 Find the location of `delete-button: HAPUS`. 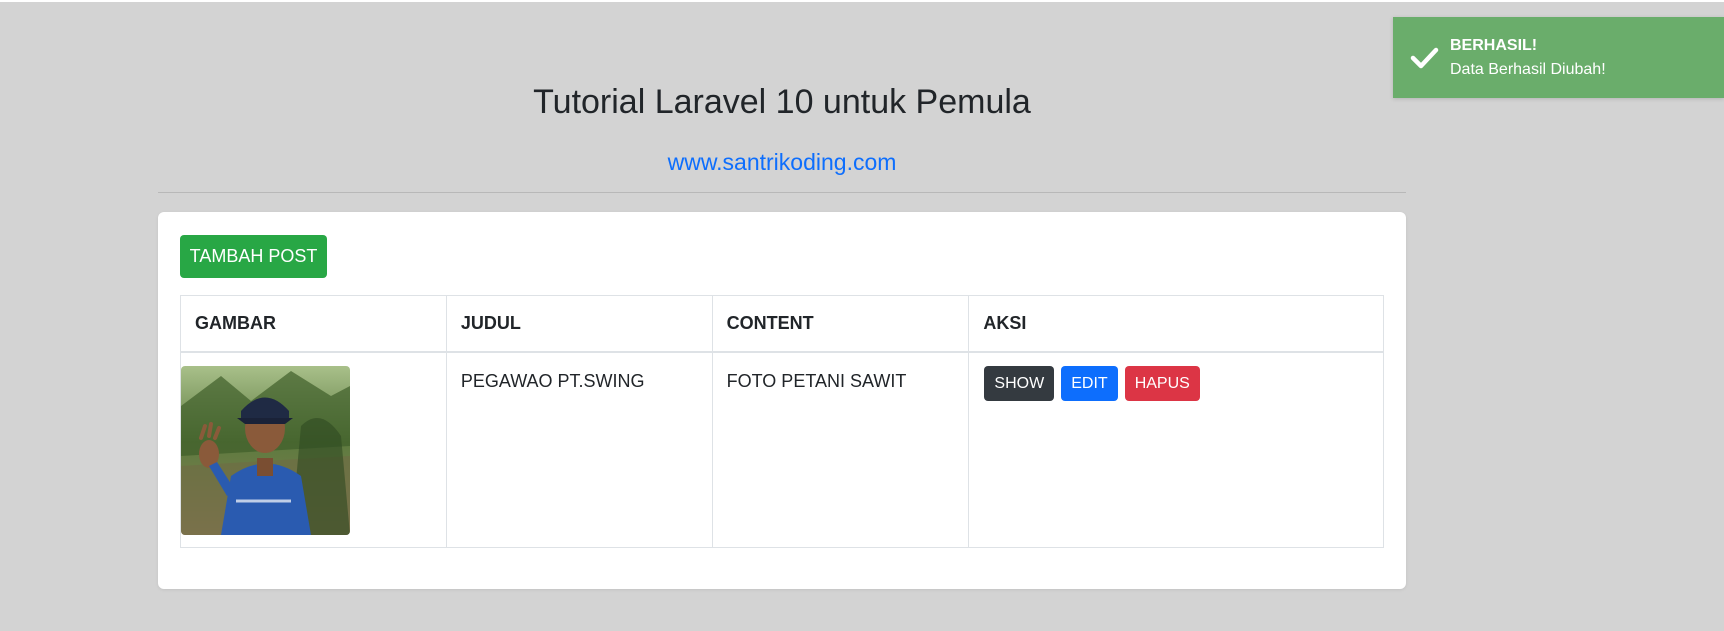

delete-button: HAPUS is located at coordinates (1162, 383).